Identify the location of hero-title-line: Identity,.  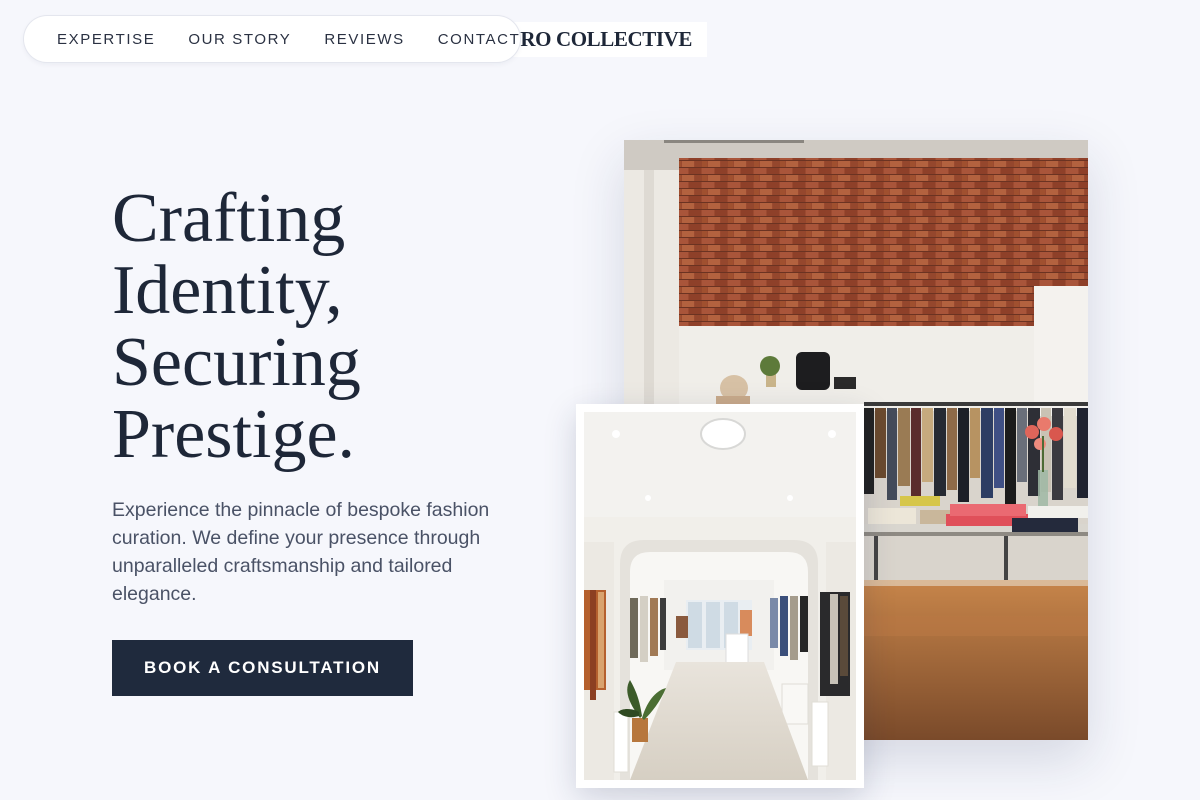
(227, 290).